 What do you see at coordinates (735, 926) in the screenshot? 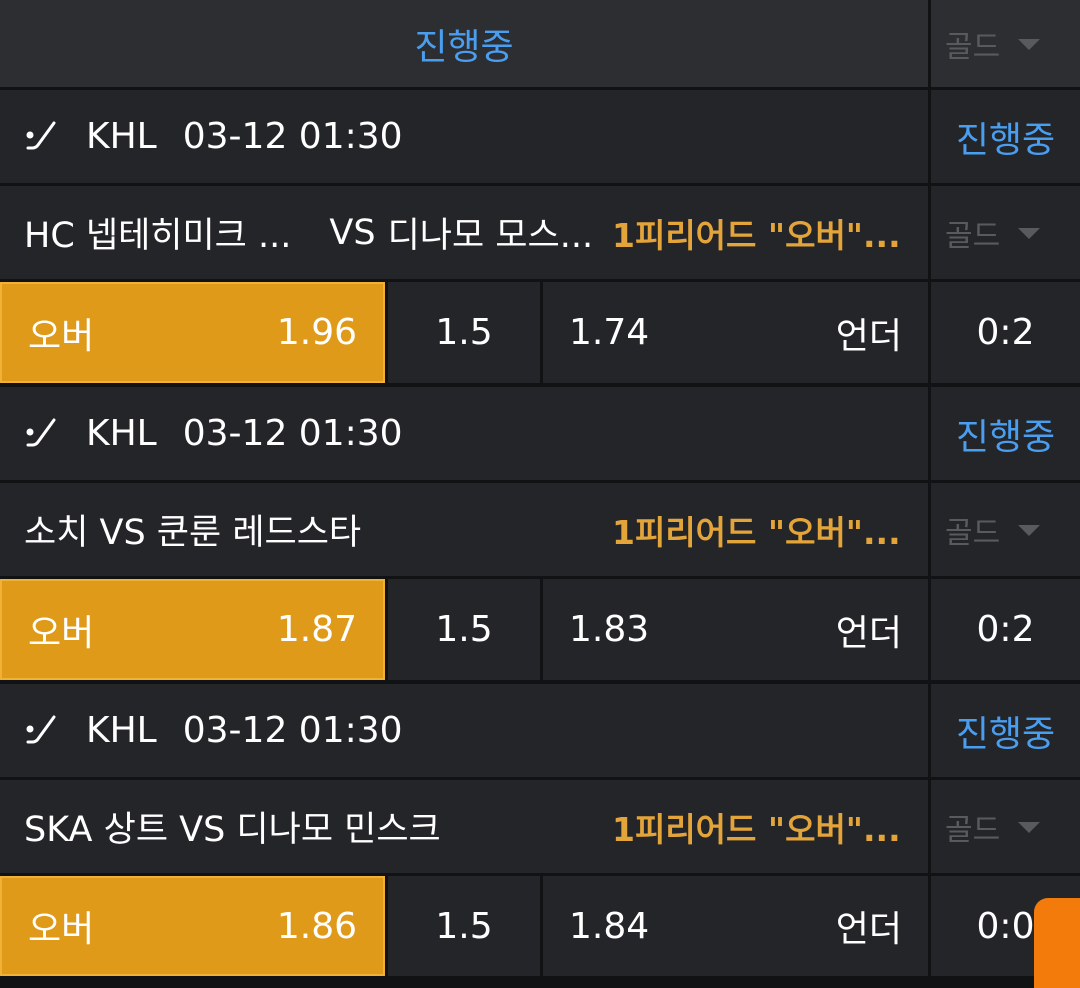
I see `under-bet-button: 1.84 언더` at bounding box center [735, 926].